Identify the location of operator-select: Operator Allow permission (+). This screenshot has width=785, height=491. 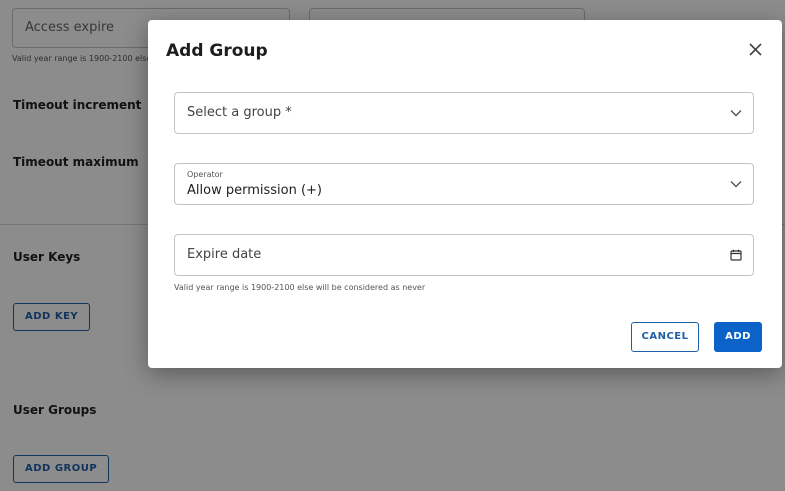
(464, 184).